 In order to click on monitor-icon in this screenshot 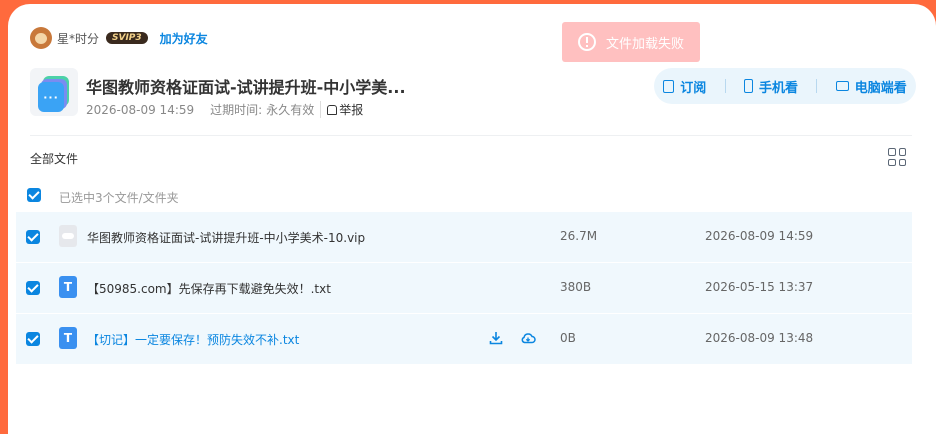, I will do `click(842, 86)`.